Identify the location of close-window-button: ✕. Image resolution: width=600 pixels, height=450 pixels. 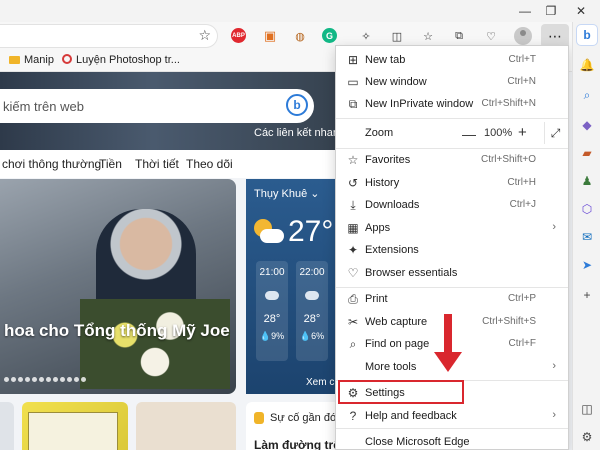
(581, 11).